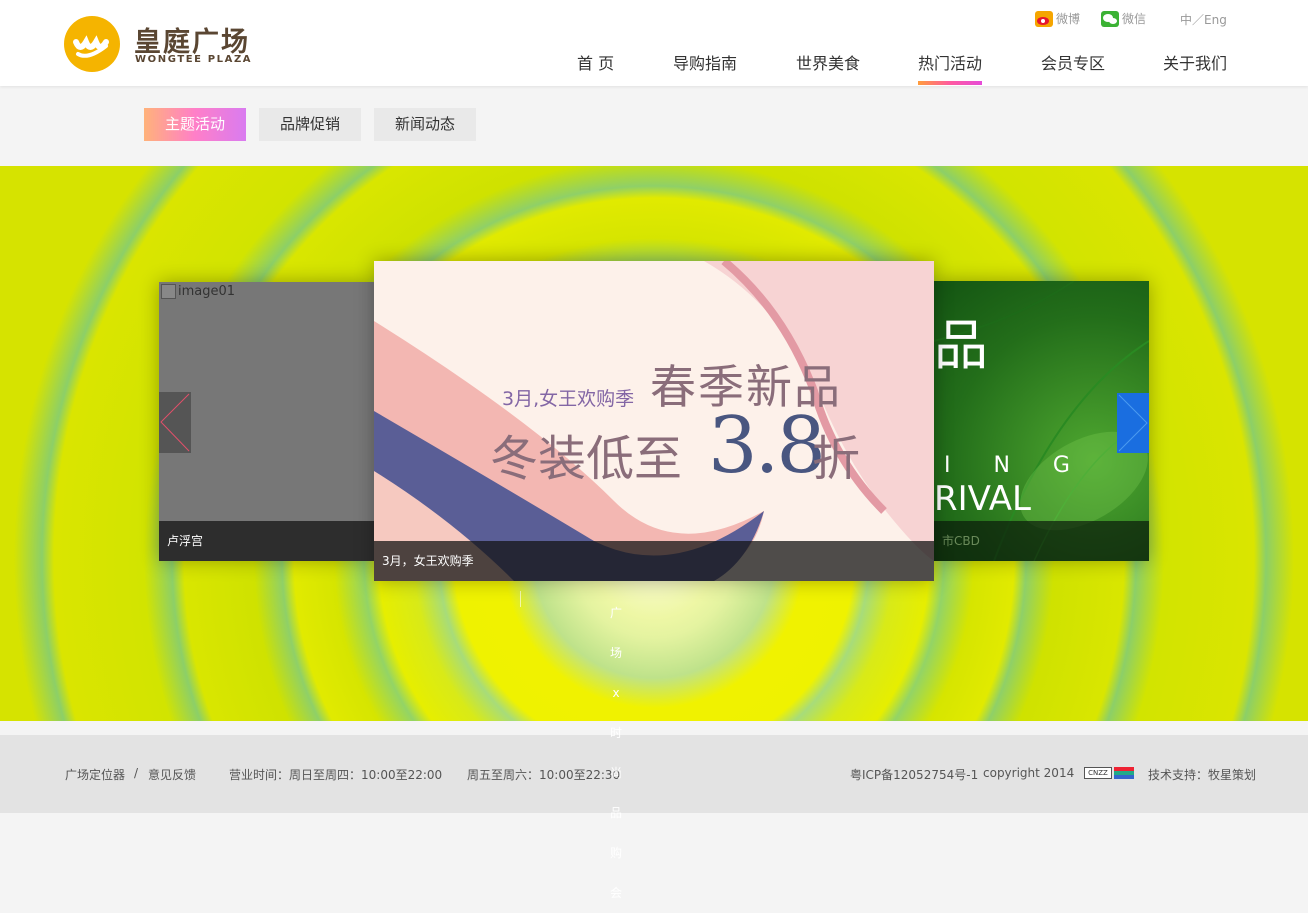 This screenshot has width=1308, height=913. What do you see at coordinates (172, 774) in the screenshot?
I see `footer-feedback-link: 意见反馈` at bounding box center [172, 774].